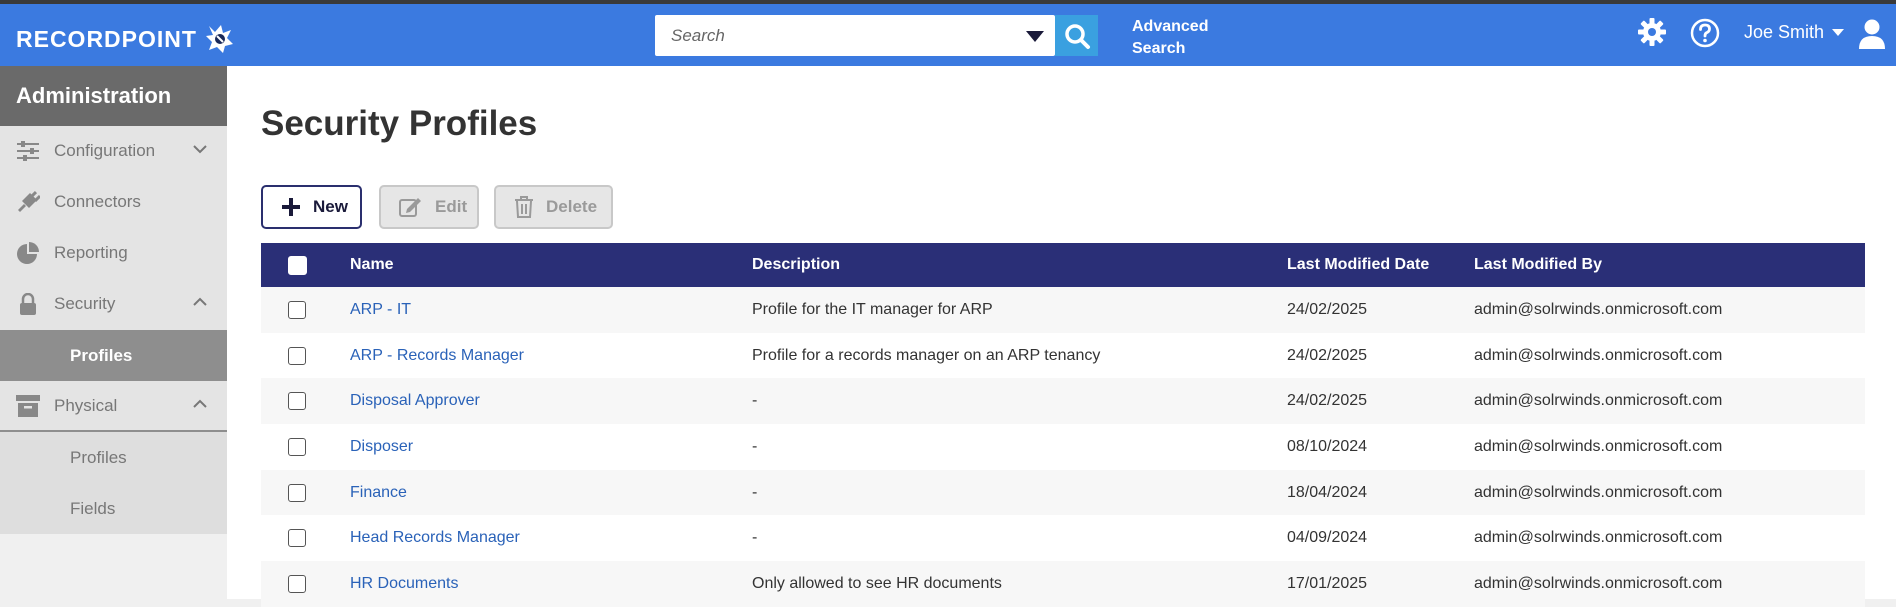 Image resolution: width=1896 pixels, height=607 pixels. I want to click on logo: RECORDPOINT, so click(126, 39).